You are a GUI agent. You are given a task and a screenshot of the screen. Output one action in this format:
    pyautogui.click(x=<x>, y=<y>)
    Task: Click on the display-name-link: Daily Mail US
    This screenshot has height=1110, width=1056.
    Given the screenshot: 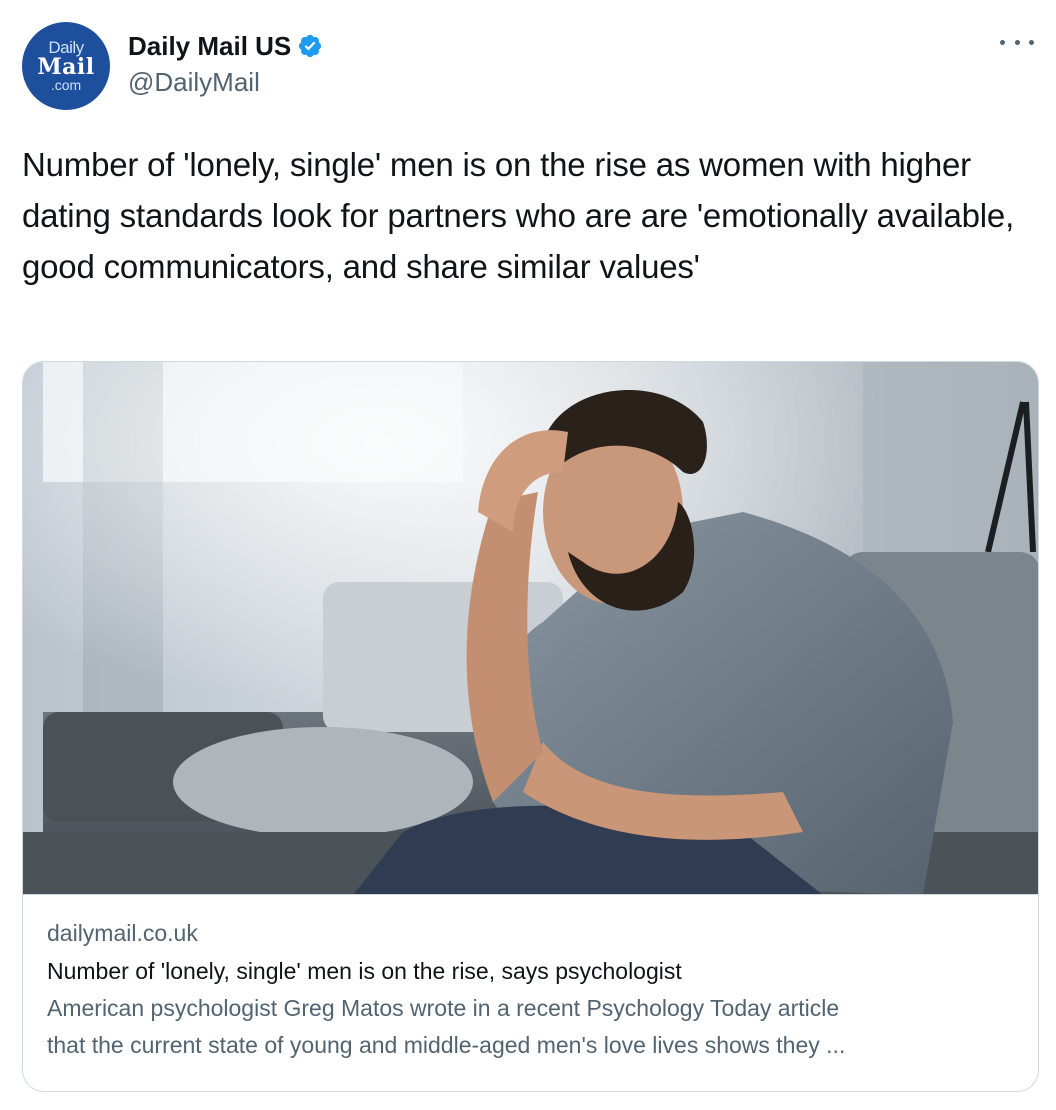 What is the action you would take?
    pyautogui.click(x=225, y=46)
    